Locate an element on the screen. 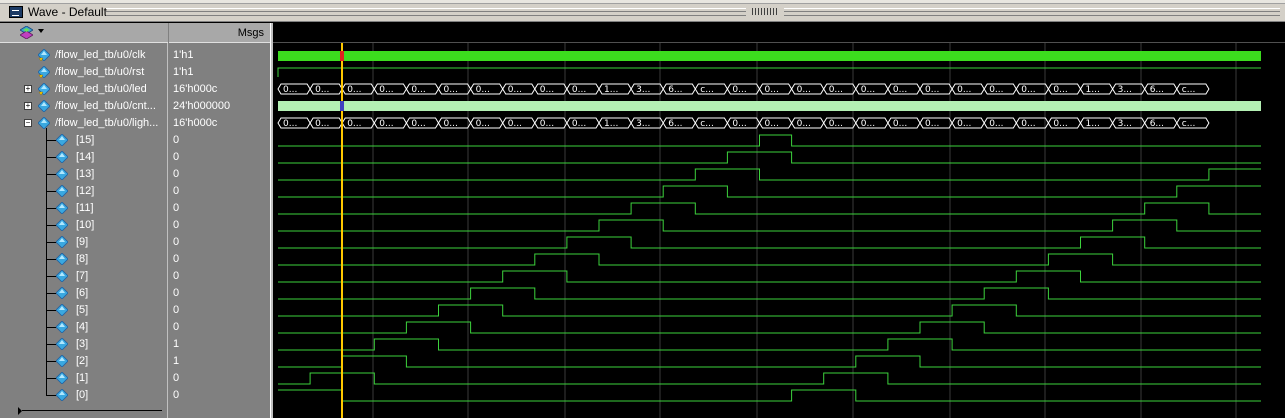 This screenshot has width=1285, height=418. bit-label: [3] is located at coordinates (82, 344).